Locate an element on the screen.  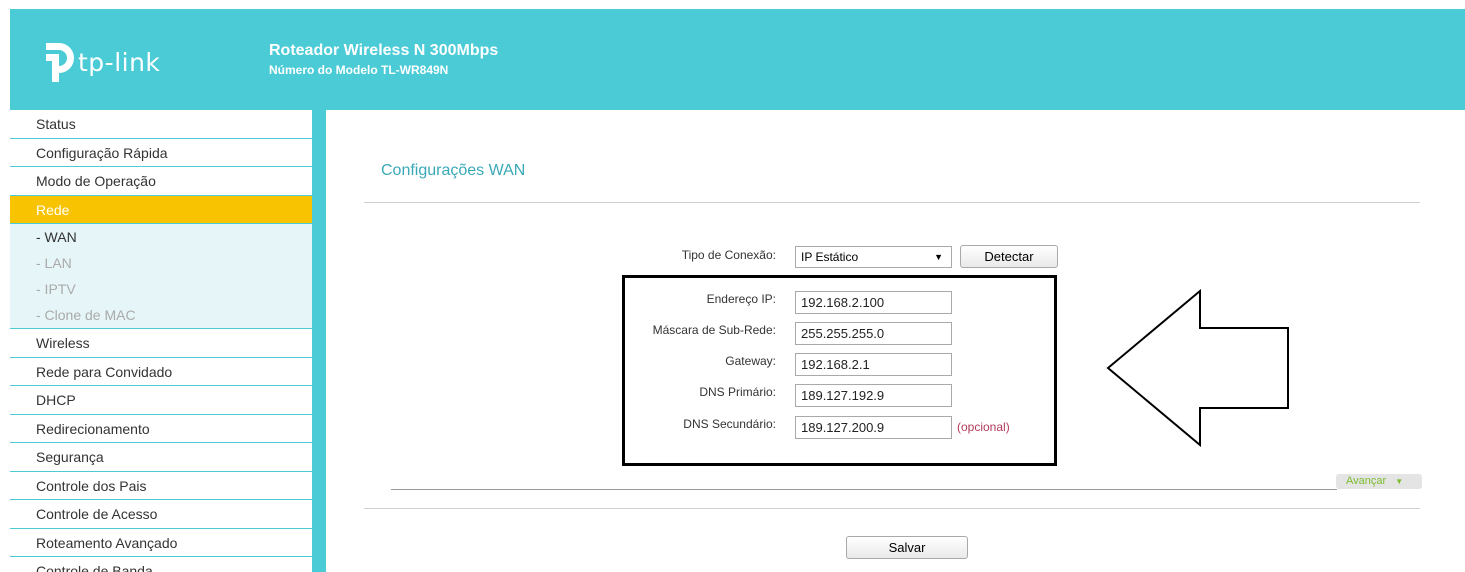
save-button: Salvar is located at coordinates (907, 547).